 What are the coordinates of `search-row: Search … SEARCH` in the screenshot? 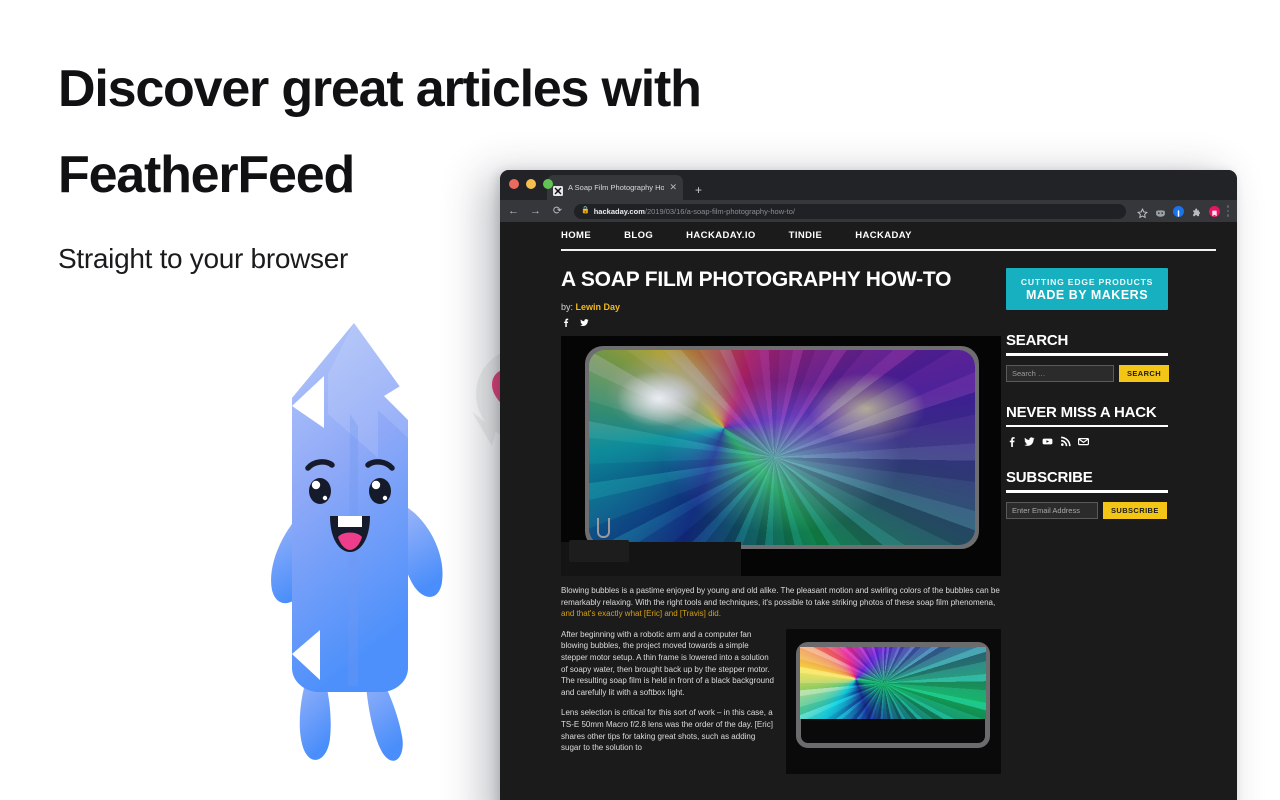 It's located at (1091, 373).